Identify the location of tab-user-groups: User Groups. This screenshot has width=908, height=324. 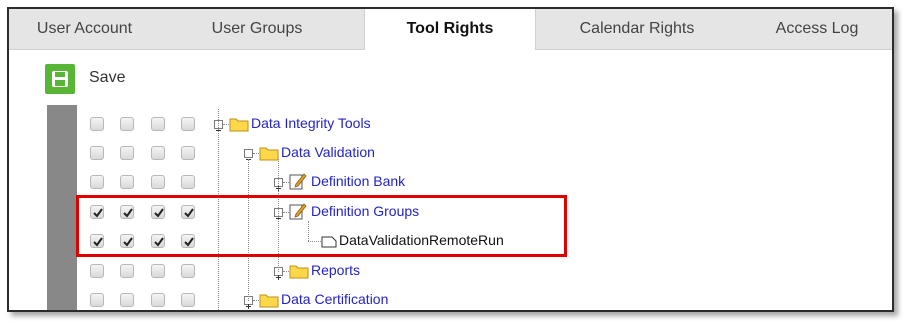
(257, 29).